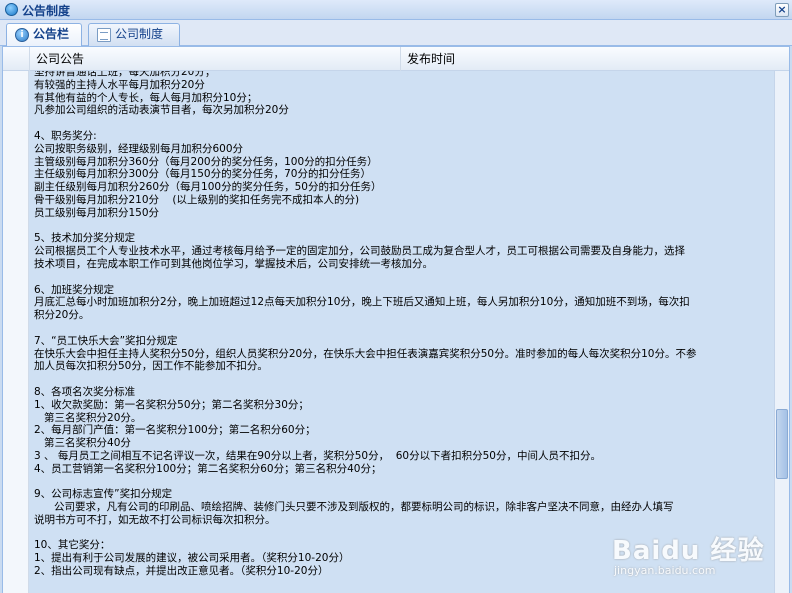 Image resolution: width=792 pixels, height=593 pixels. Describe the element at coordinates (155, 519) in the screenshot. I see `content-line: 说明书方可不打，如无故不打公司标识每次扣积分。` at that location.